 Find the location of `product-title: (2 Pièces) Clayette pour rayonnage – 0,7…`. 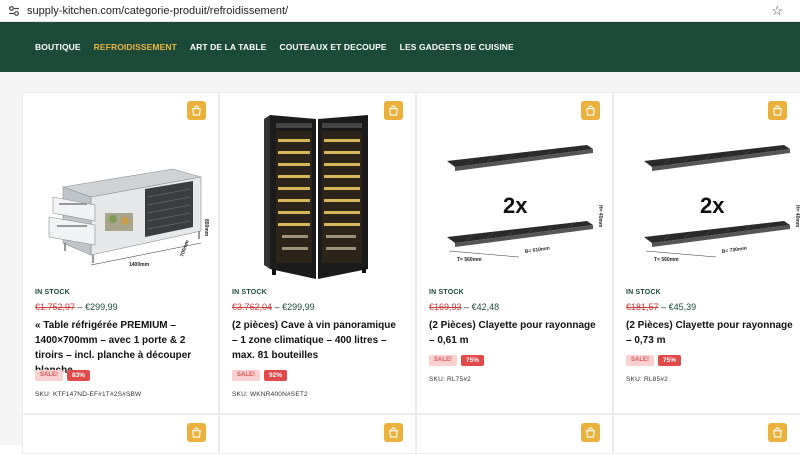

product-title: (2 Pièces) Clayette pour rayonnage – 0,7… is located at coordinates (712, 333).